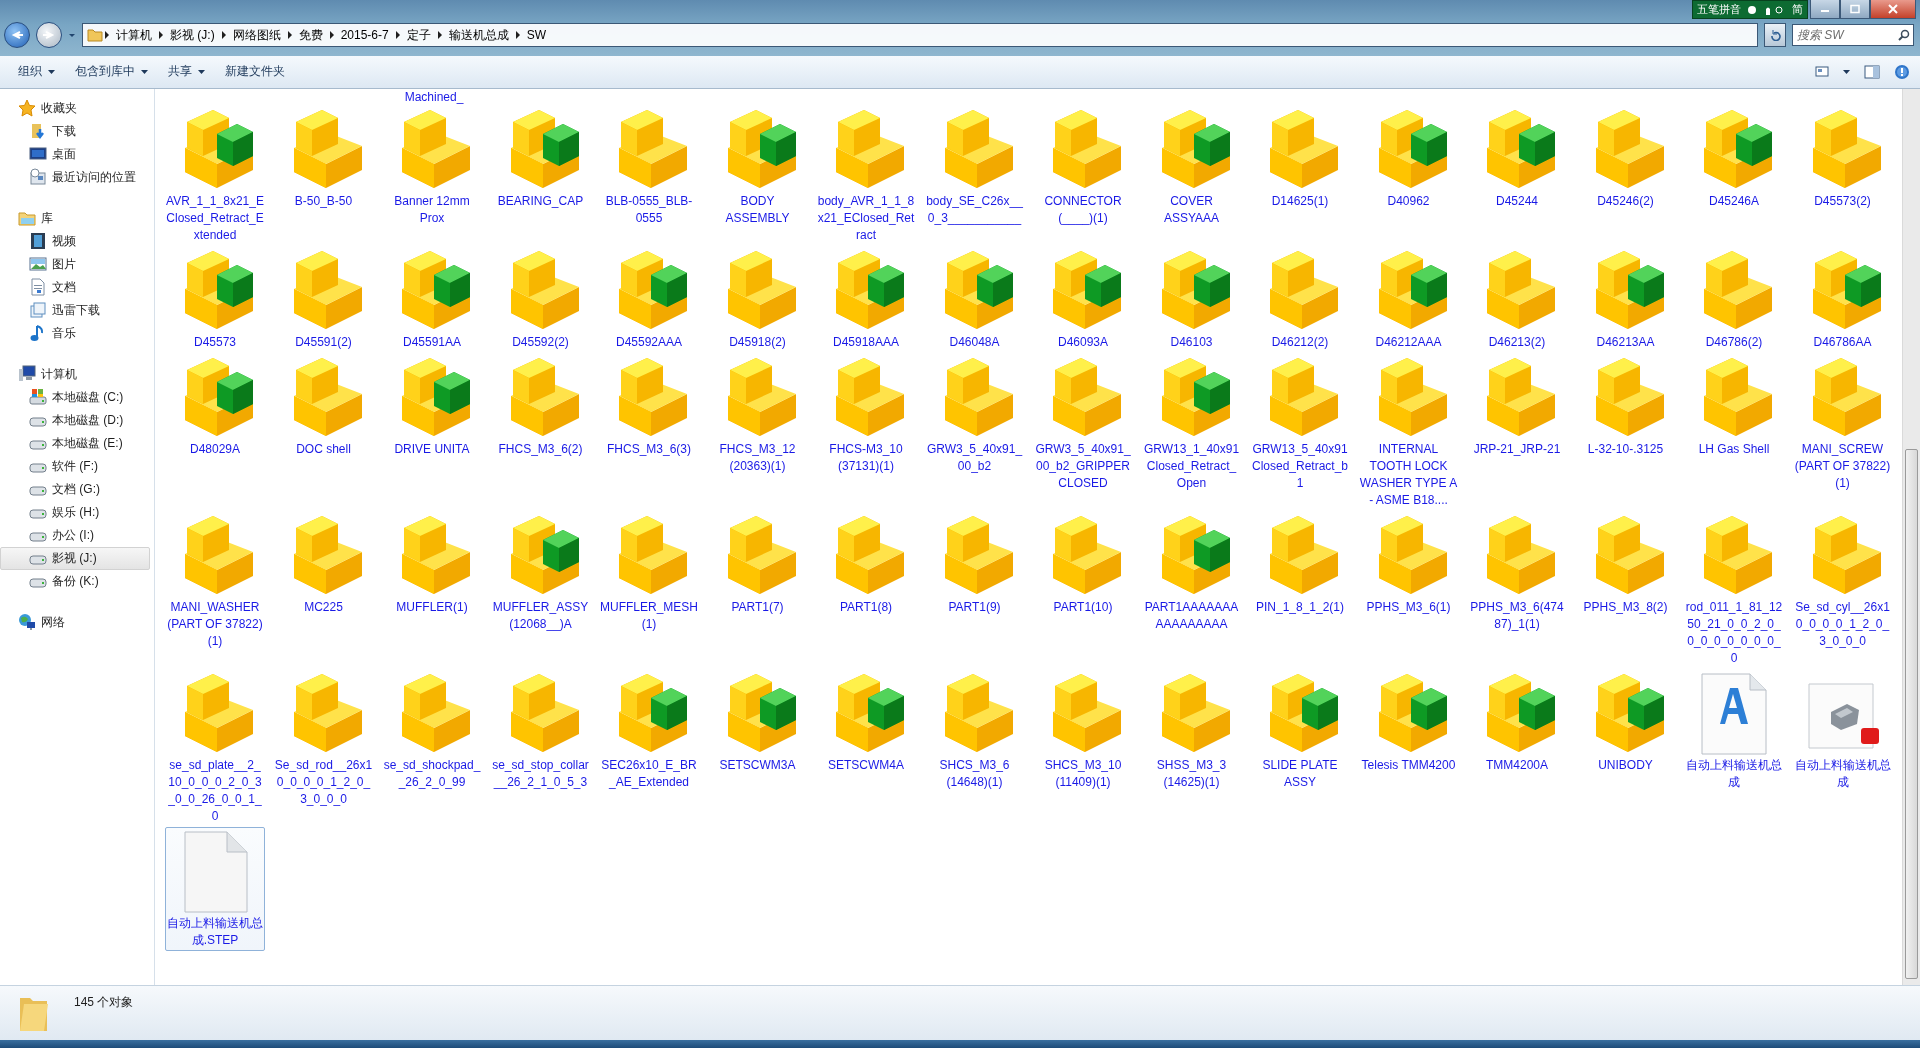 The image size is (1920, 1048). What do you see at coordinates (75, 512) in the screenshot?
I see `sidebar-item: 娱乐 (H:)` at bounding box center [75, 512].